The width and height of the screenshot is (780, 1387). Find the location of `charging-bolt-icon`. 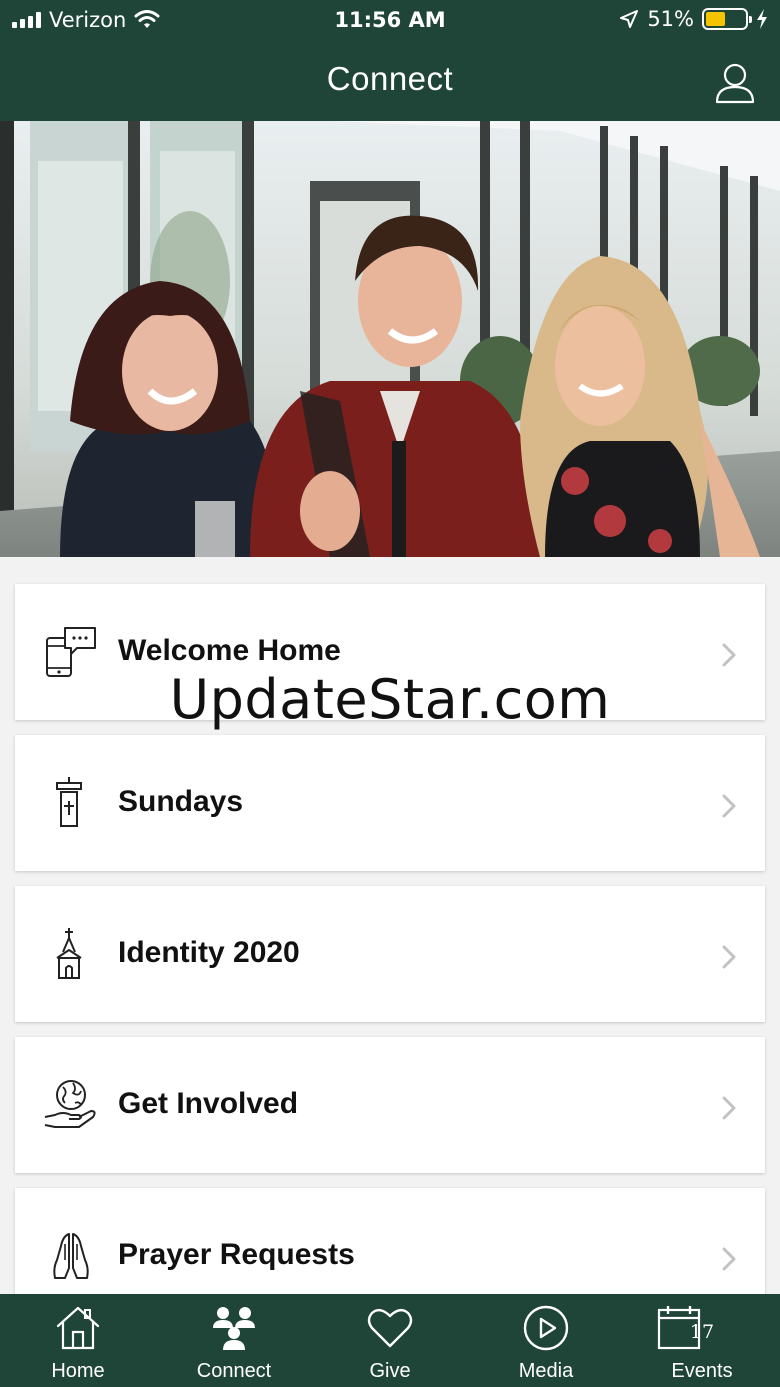

charging-bolt-icon is located at coordinates (762, 19).